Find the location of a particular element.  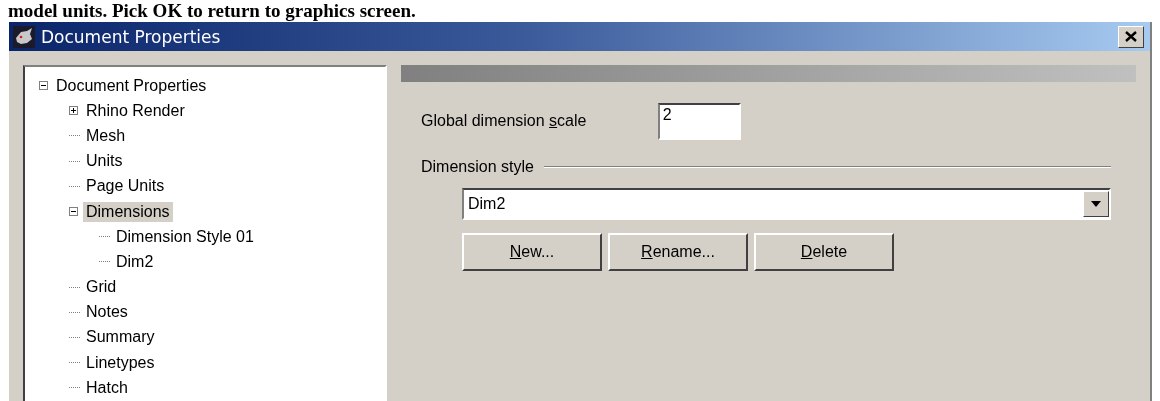

tree-item: Mesh is located at coordinates (106, 135).